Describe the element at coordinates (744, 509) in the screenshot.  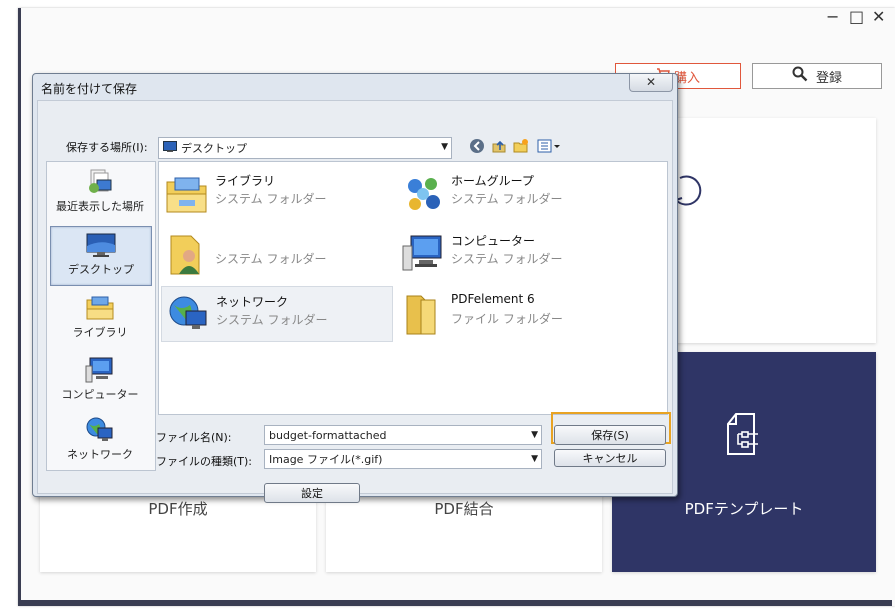
I see `card-template-label: PDFテンプレート` at that location.